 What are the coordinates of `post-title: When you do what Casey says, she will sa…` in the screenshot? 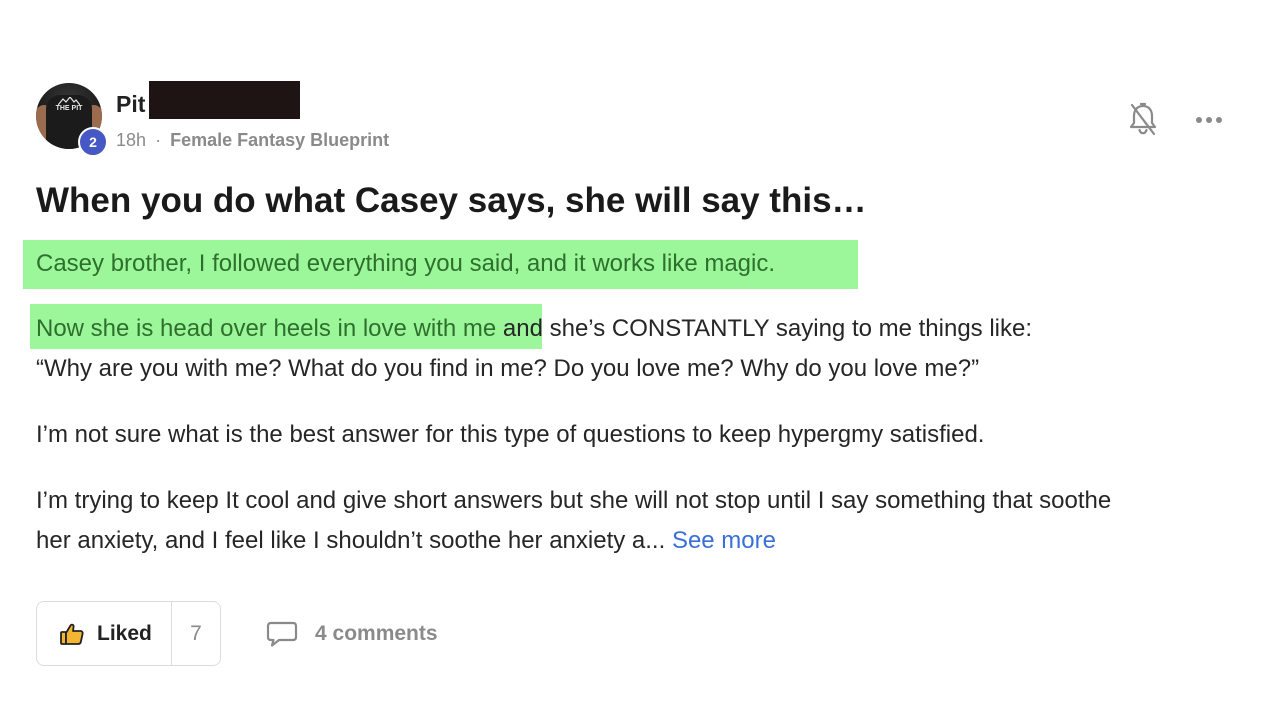 It's located at (451, 201).